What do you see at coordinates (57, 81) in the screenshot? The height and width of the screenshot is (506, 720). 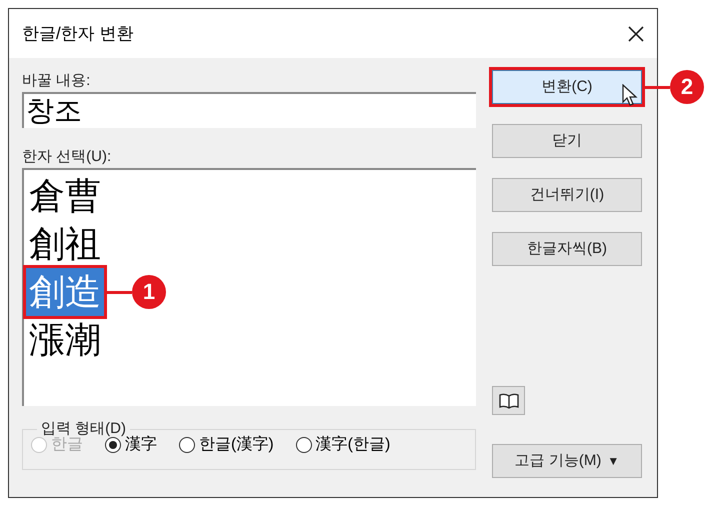 I see `field-label: 바꿀 내용:` at bounding box center [57, 81].